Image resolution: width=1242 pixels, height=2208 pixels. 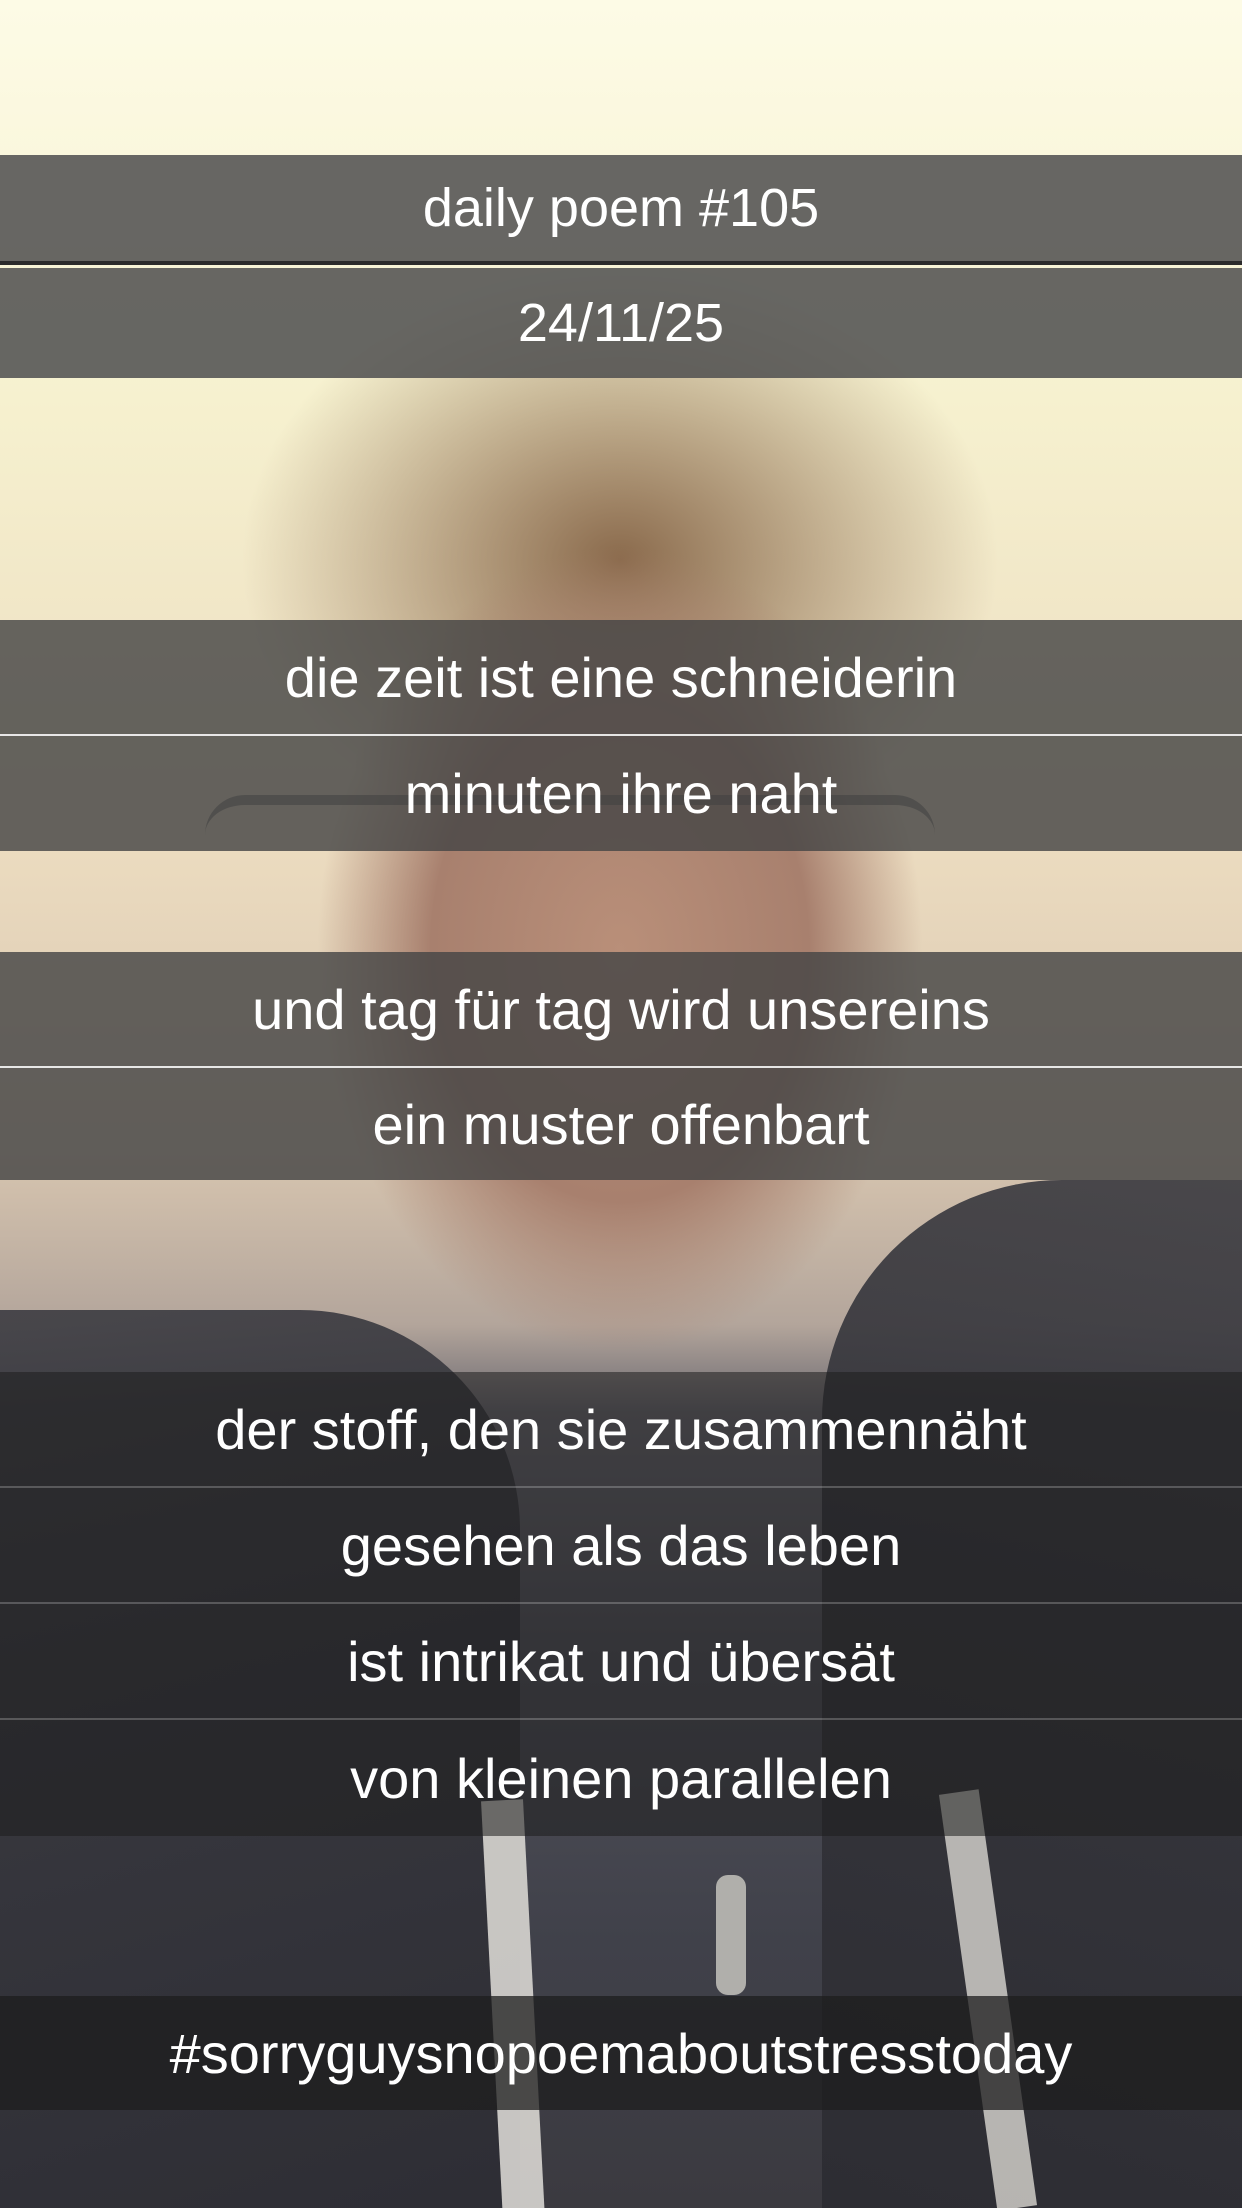 What do you see at coordinates (621, 210) in the screenshot?
I see `poem-title: daily poem #105` at bounding box center [621, 210].